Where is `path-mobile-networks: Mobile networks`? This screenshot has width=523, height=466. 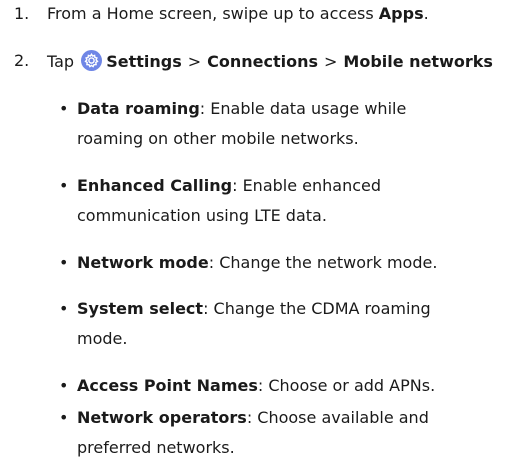 path-mobile-networks: Mobile networks is located at coordinates (418, 61).